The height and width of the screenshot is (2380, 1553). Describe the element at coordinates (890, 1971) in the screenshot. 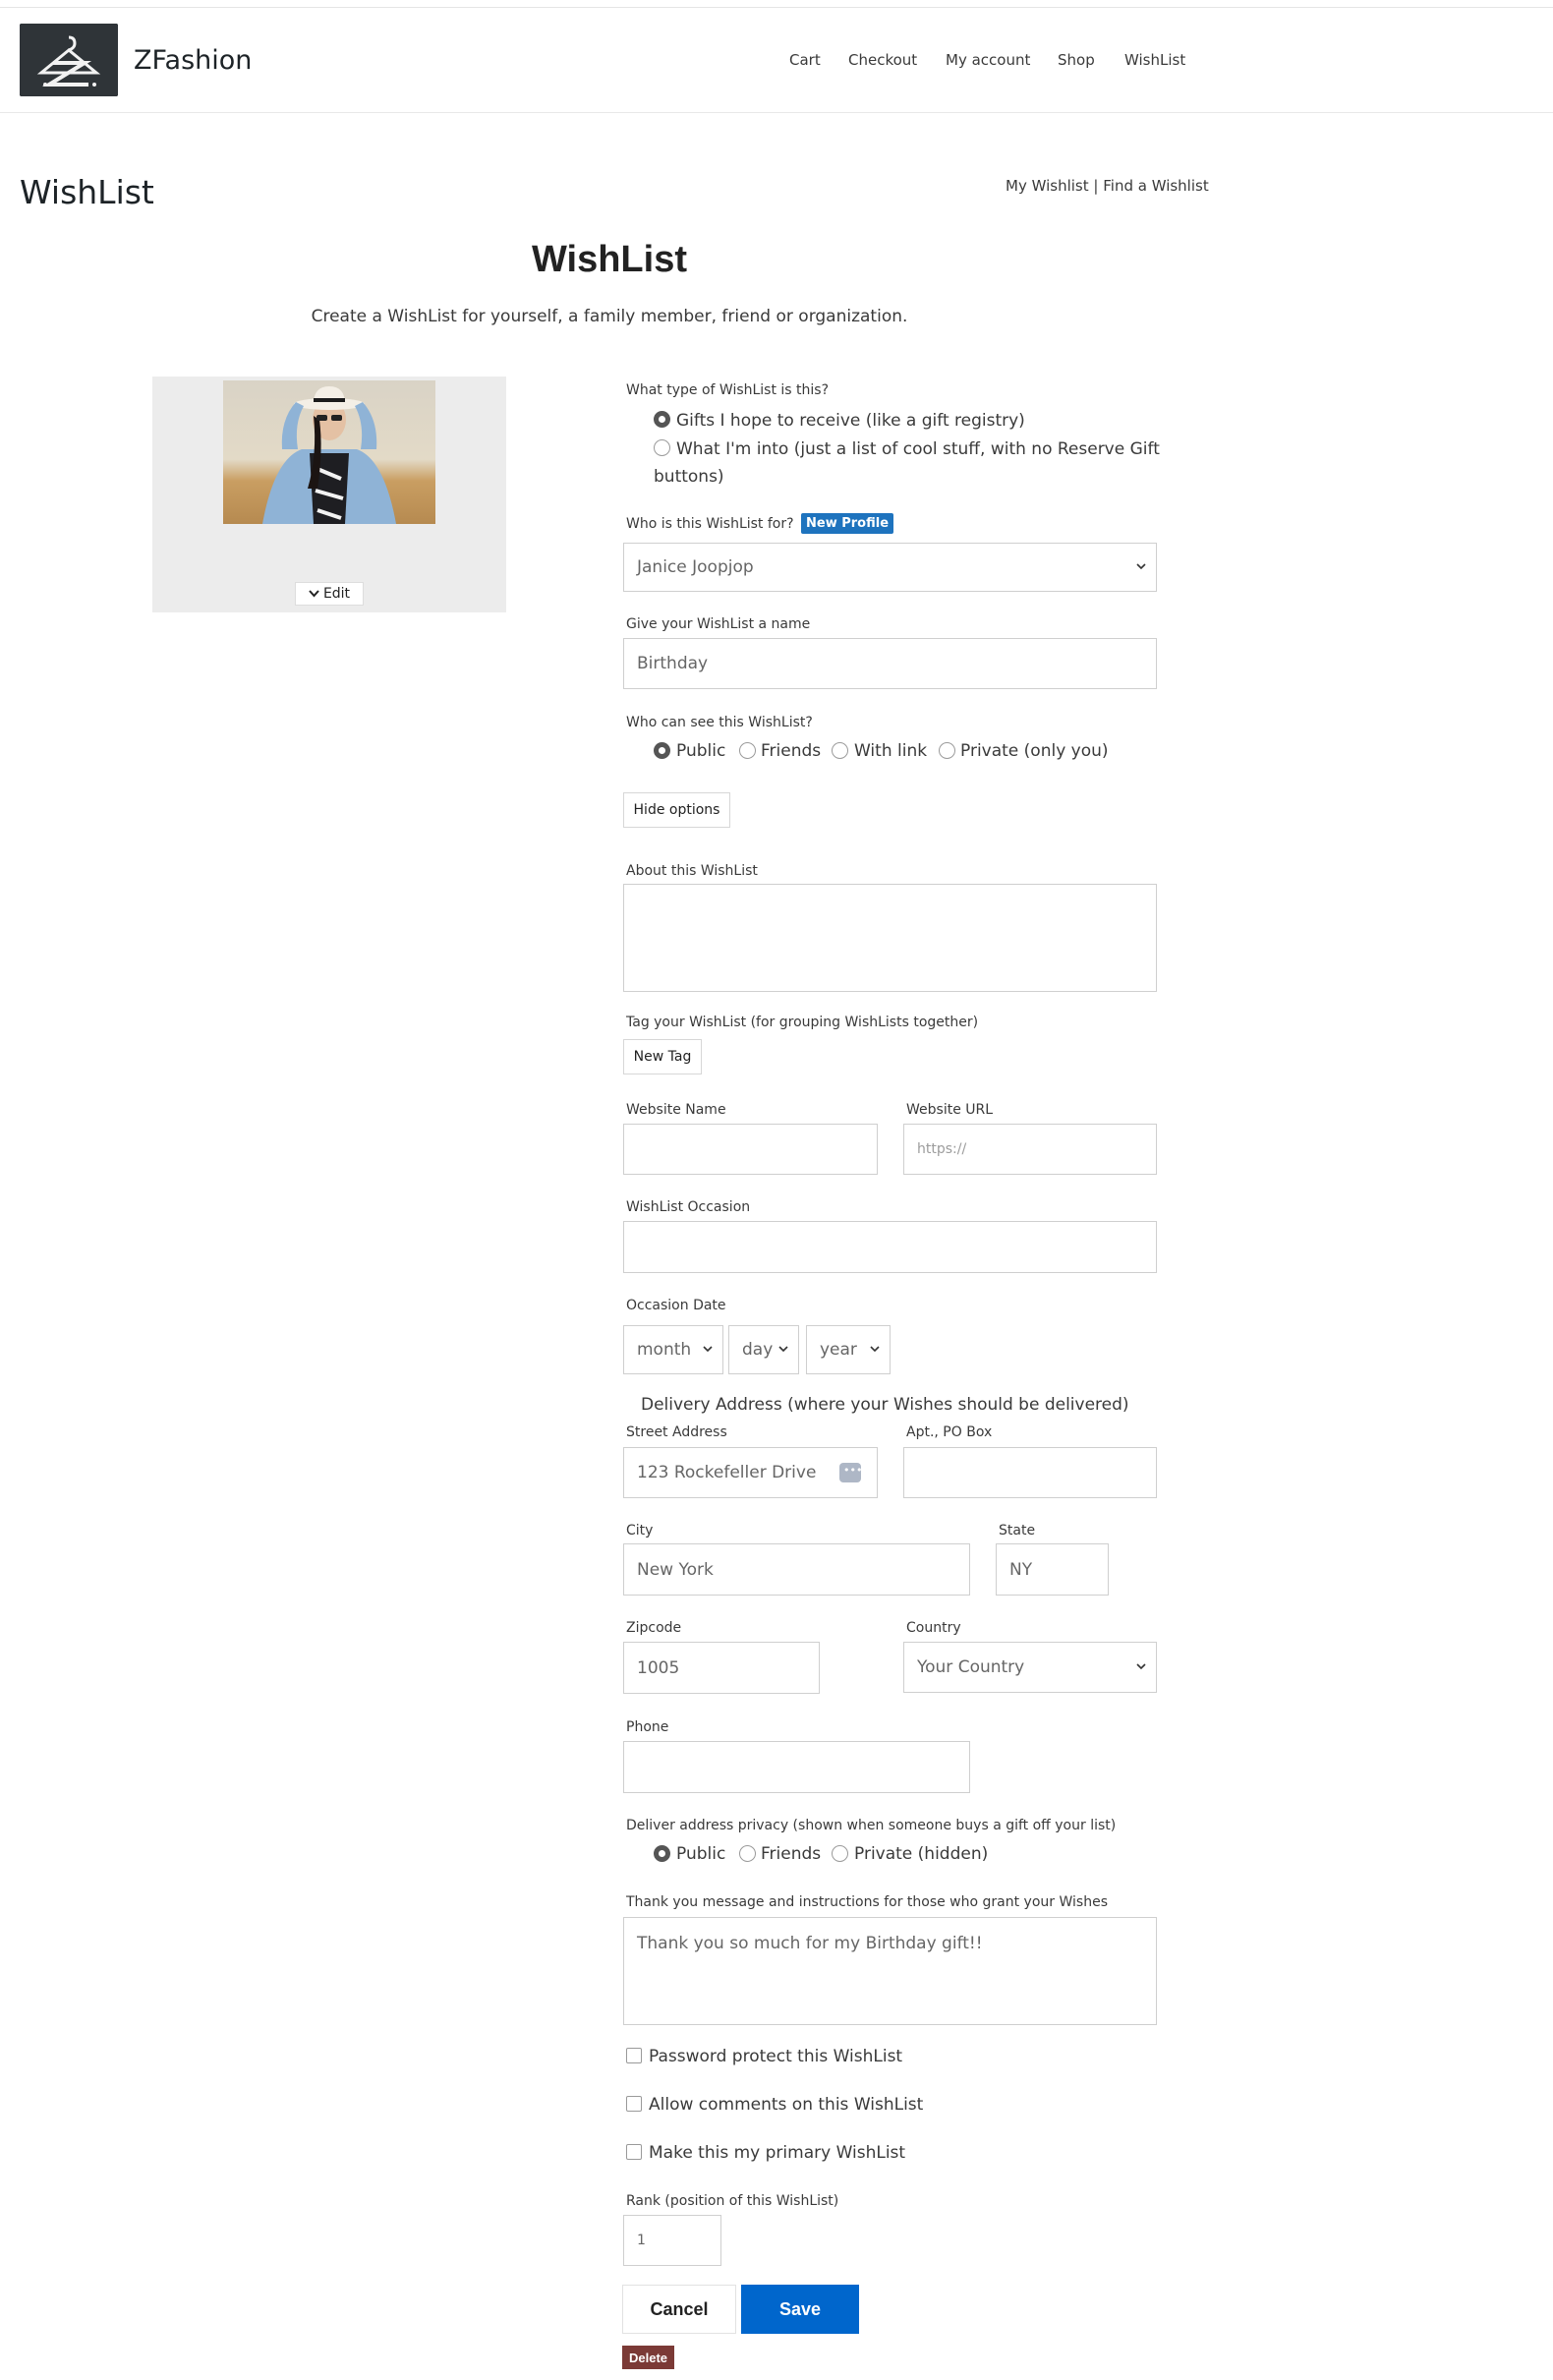

I see `thanks-textarea: Thank you so much for my Birthday gift!!` at that location.